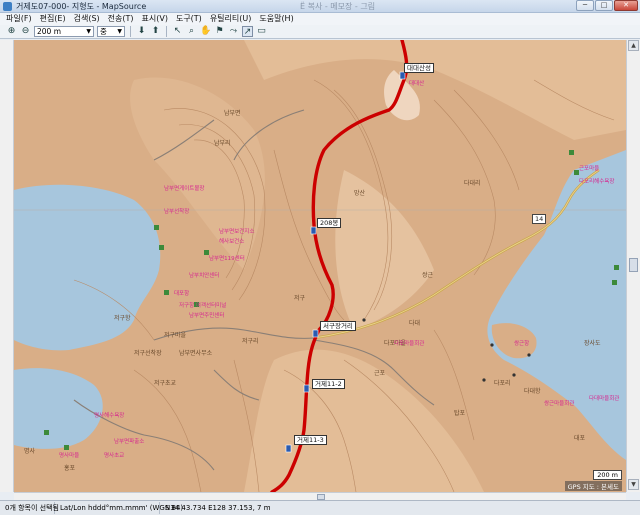 The image size is (640, 515). What do you see at coordinates (338, 6) in the screenshot?
I see `background-window-title: Ё 복사 - 메모장 - 그림` at bounding box center [338, 6].